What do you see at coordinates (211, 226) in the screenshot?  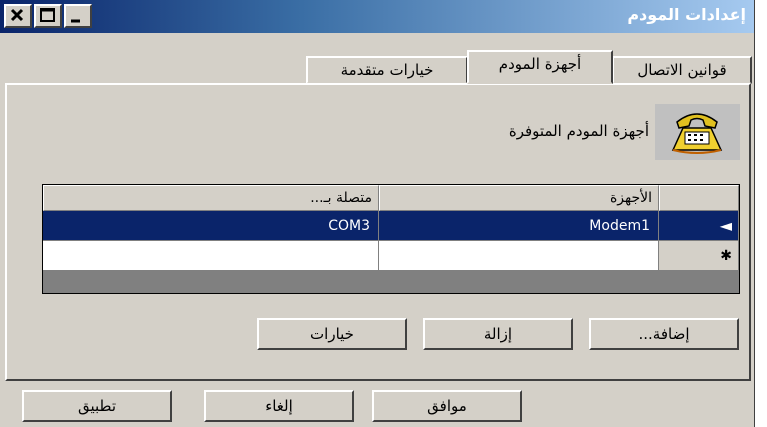 I see `port-cell: COM3` at bounding box center [211, 226].